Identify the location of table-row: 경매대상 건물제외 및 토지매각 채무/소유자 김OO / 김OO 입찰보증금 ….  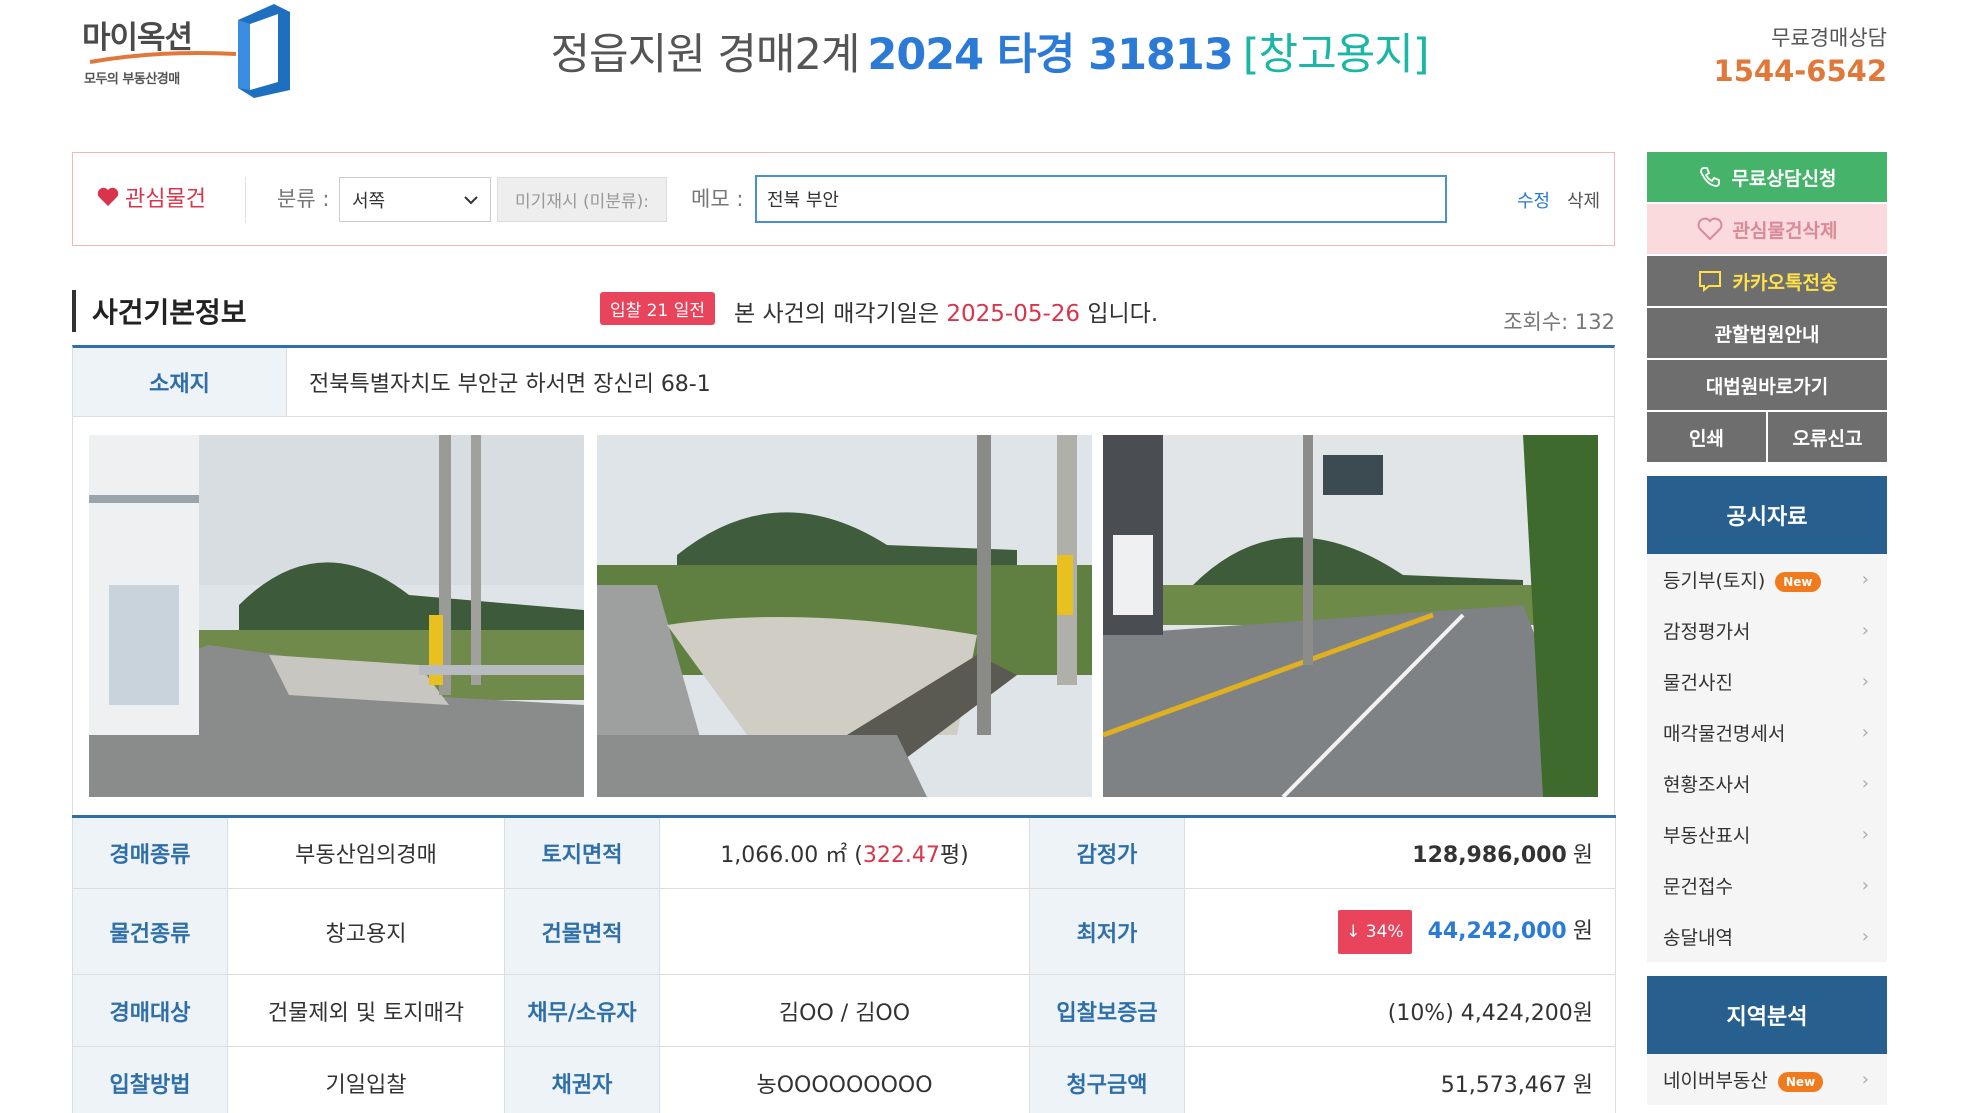
(844, 1010).